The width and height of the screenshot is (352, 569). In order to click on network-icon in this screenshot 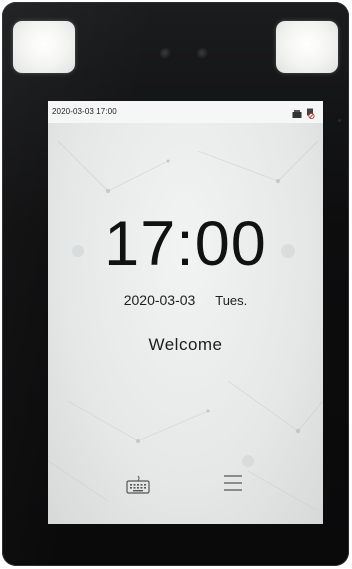, I will do `click(297, 115)`.